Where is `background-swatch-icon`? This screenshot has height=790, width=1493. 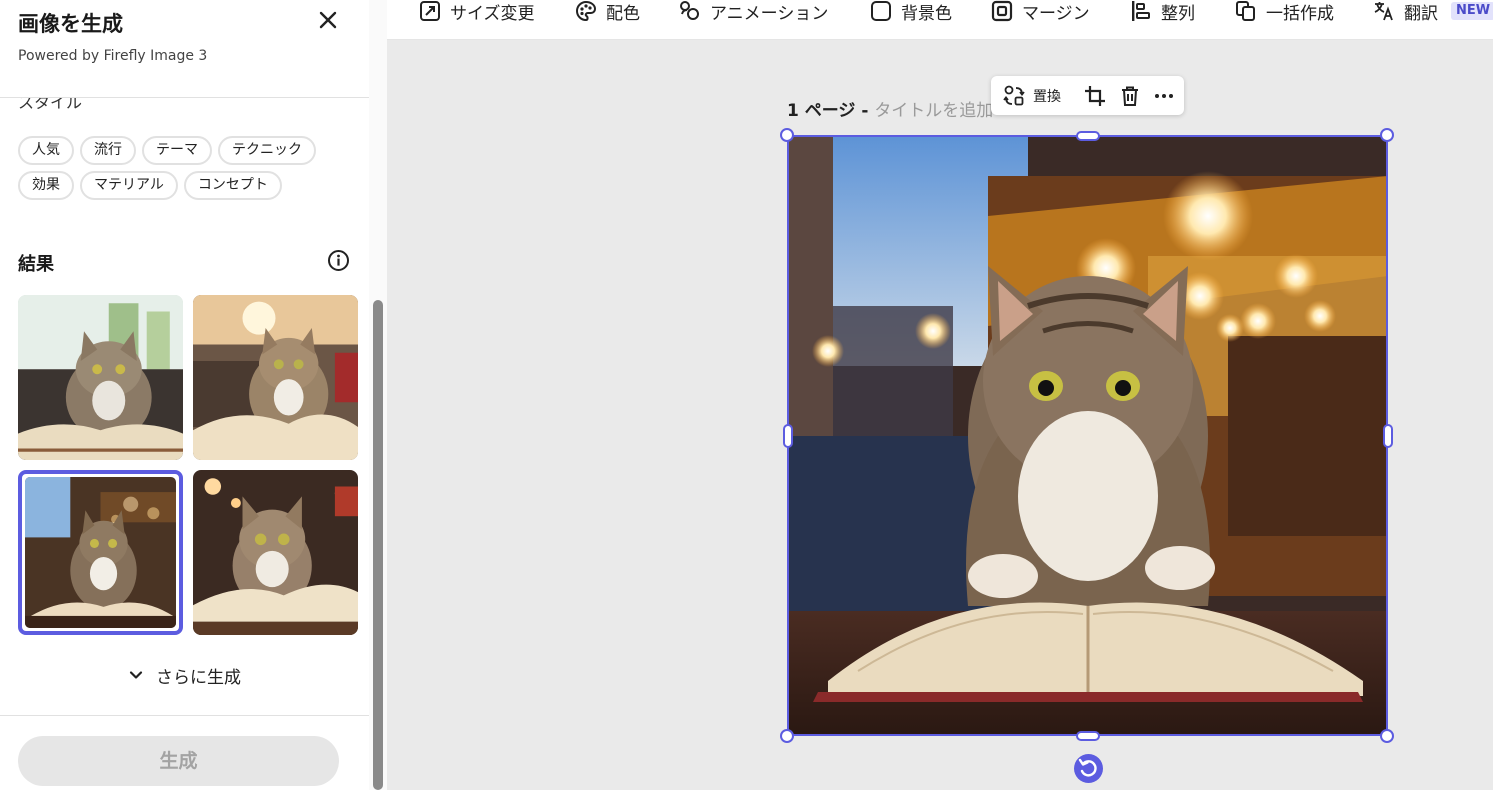
background-swatch-icon is located at coordinates (881, 11).